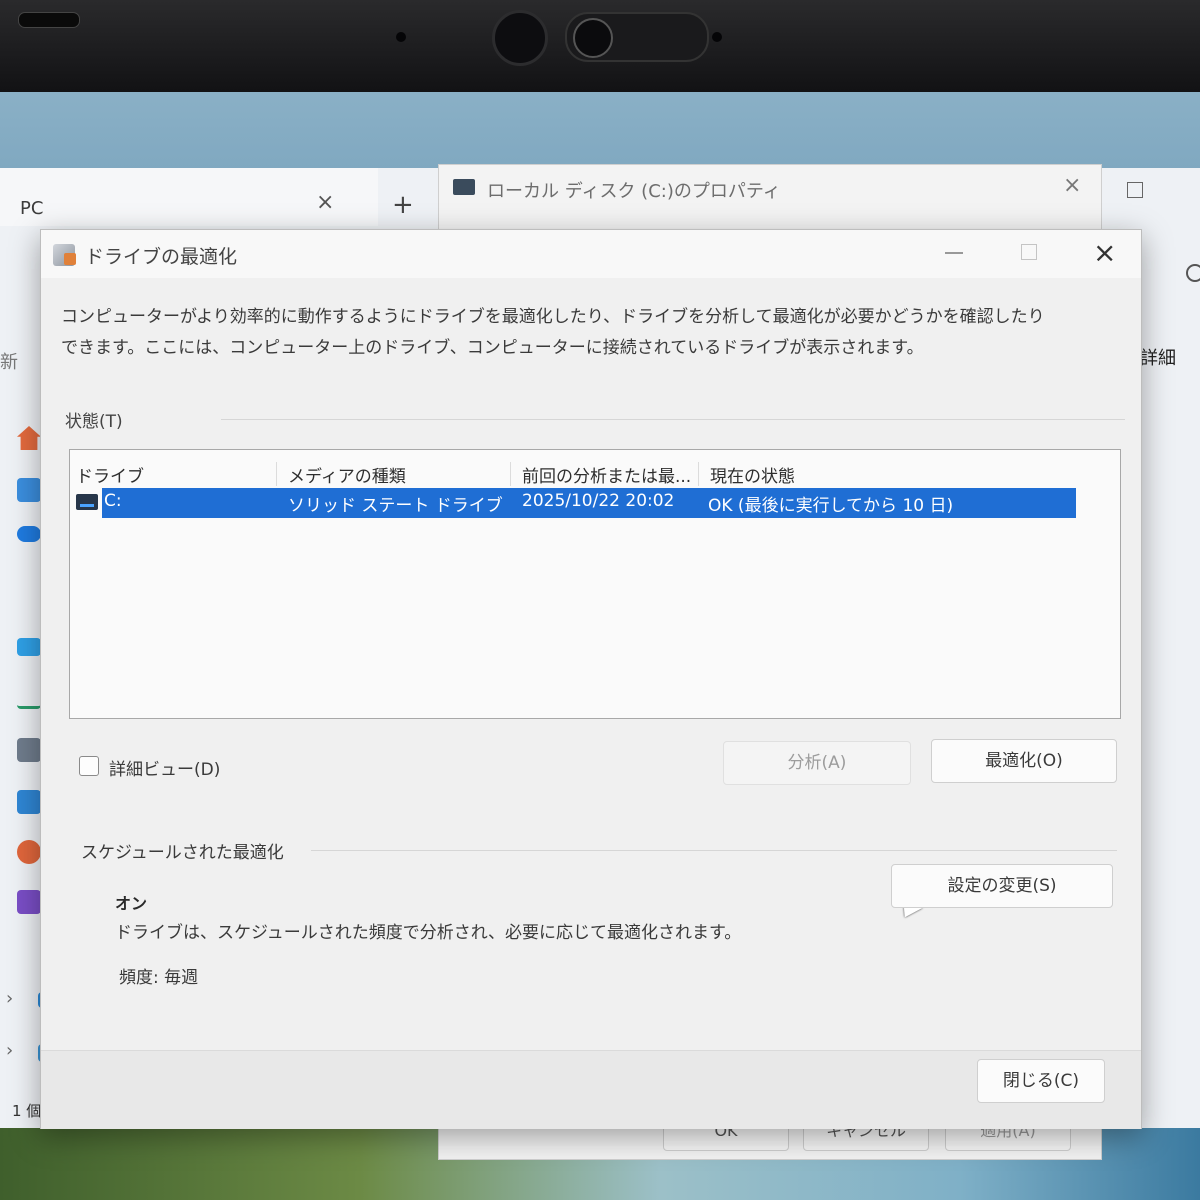 The image size is (1200, 1200). I want to click on media-type-cell: ソリッド ステート ドライブ, so click(395, 506).